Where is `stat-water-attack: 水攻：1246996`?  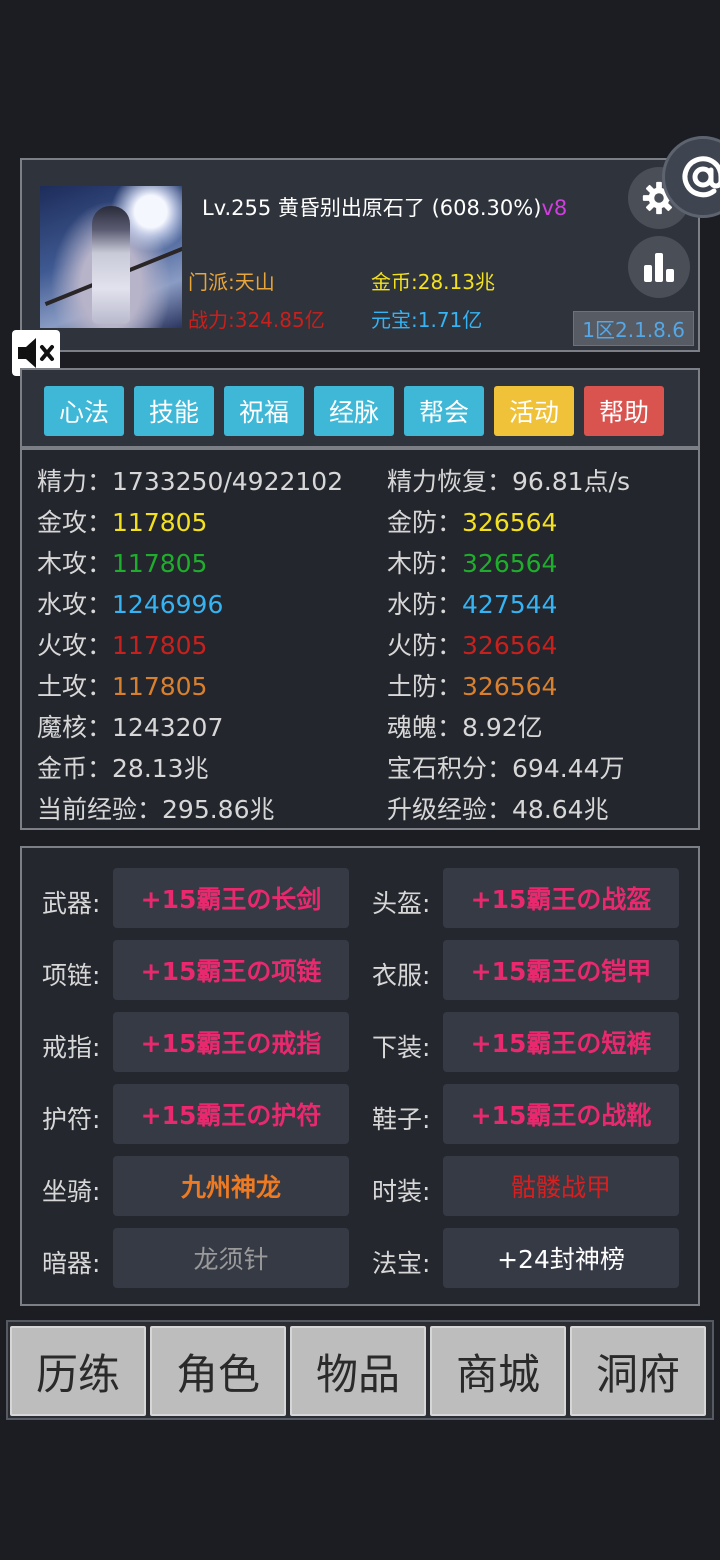
stat-water-attack: 水攻：1246996 is located at coordinates (130, 603).